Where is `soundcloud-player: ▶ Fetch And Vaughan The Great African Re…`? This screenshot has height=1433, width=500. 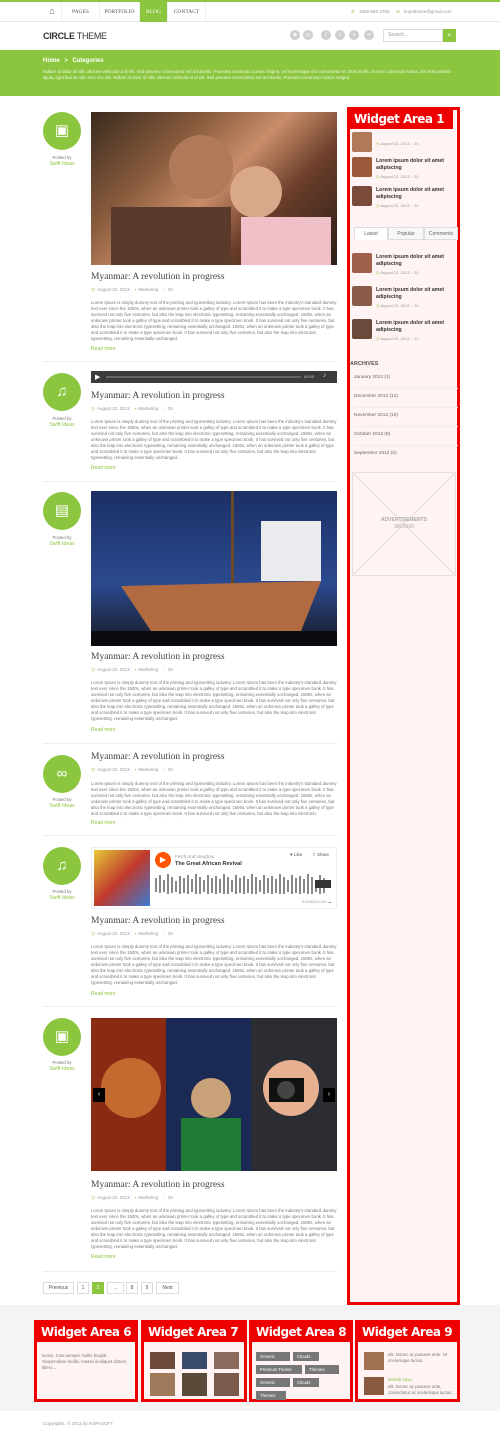 soundcloud-player: ▶ Fetch And Vaughan The Great African Re… is located at coordinates (214, 878).